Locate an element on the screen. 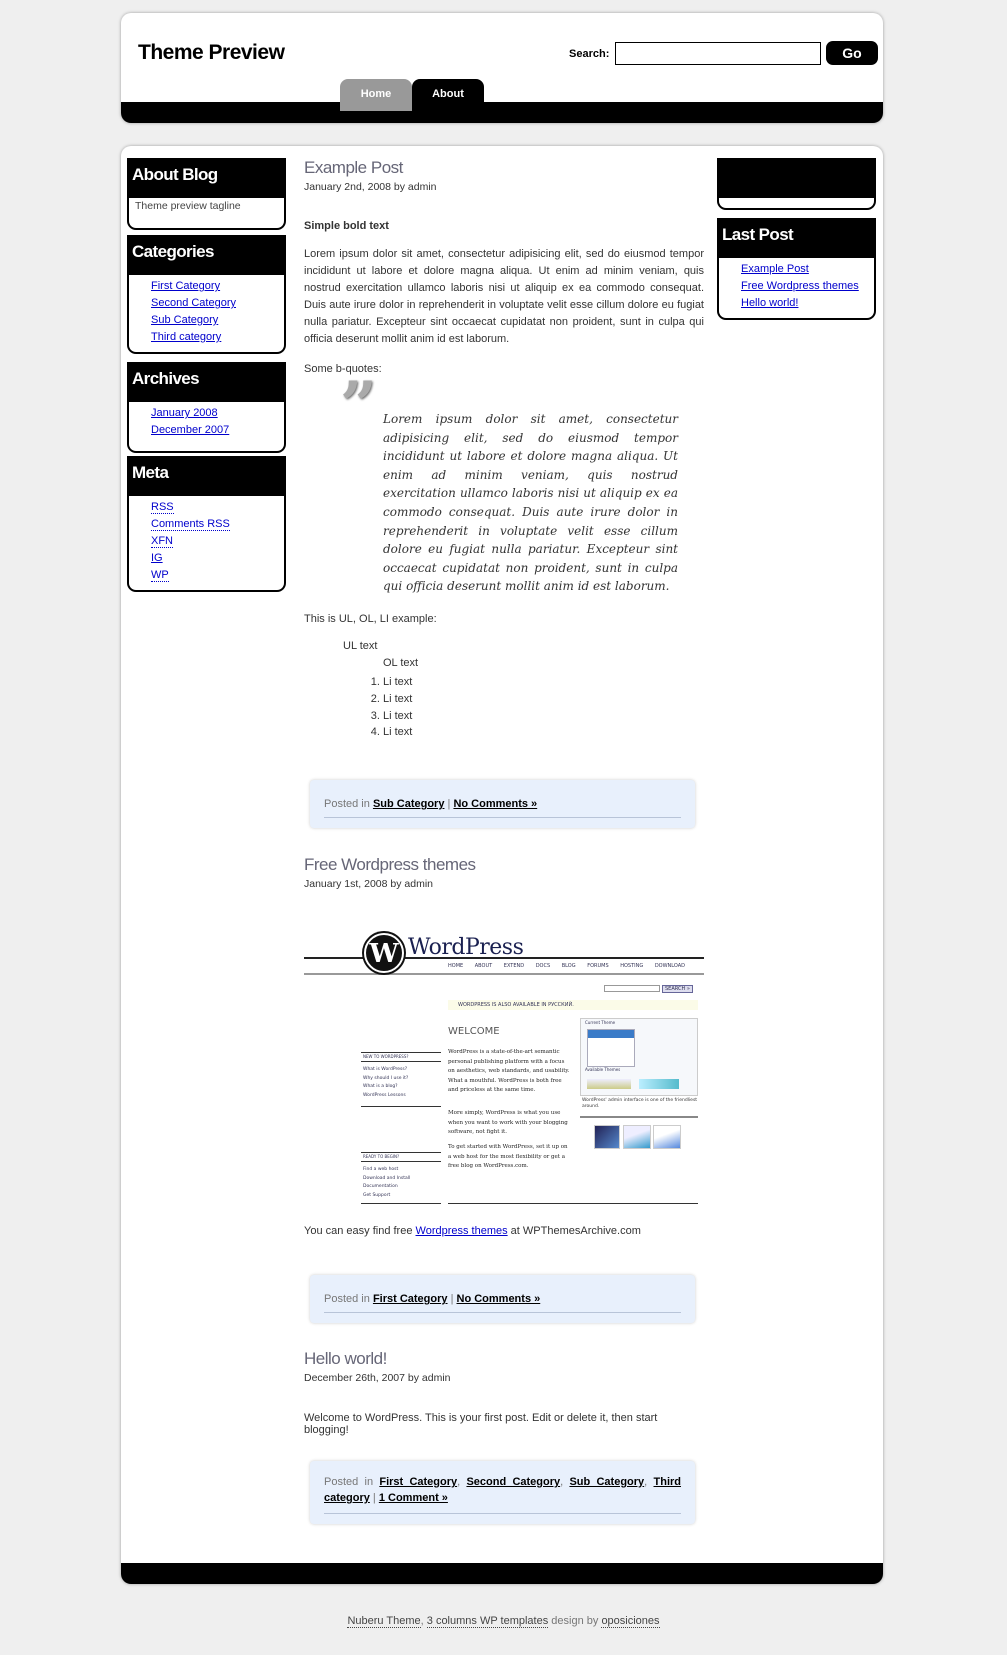  widget-meta: Meta RSS Comments RSS XFN IG WP is located at coordinates (206, 524).